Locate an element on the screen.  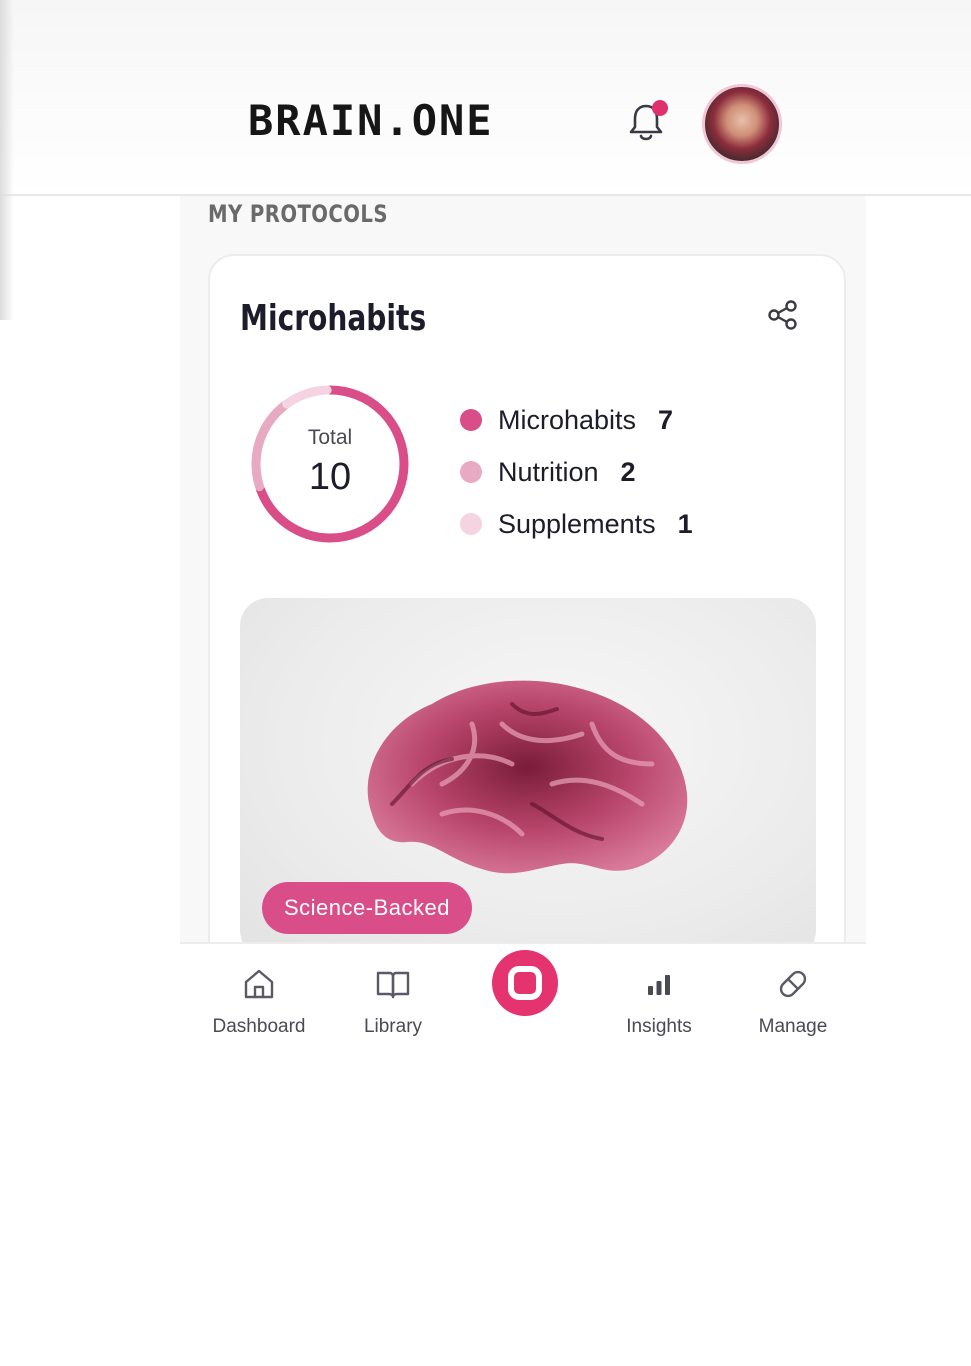
legend-label: Nutrition is located at coordinates (548, 471).